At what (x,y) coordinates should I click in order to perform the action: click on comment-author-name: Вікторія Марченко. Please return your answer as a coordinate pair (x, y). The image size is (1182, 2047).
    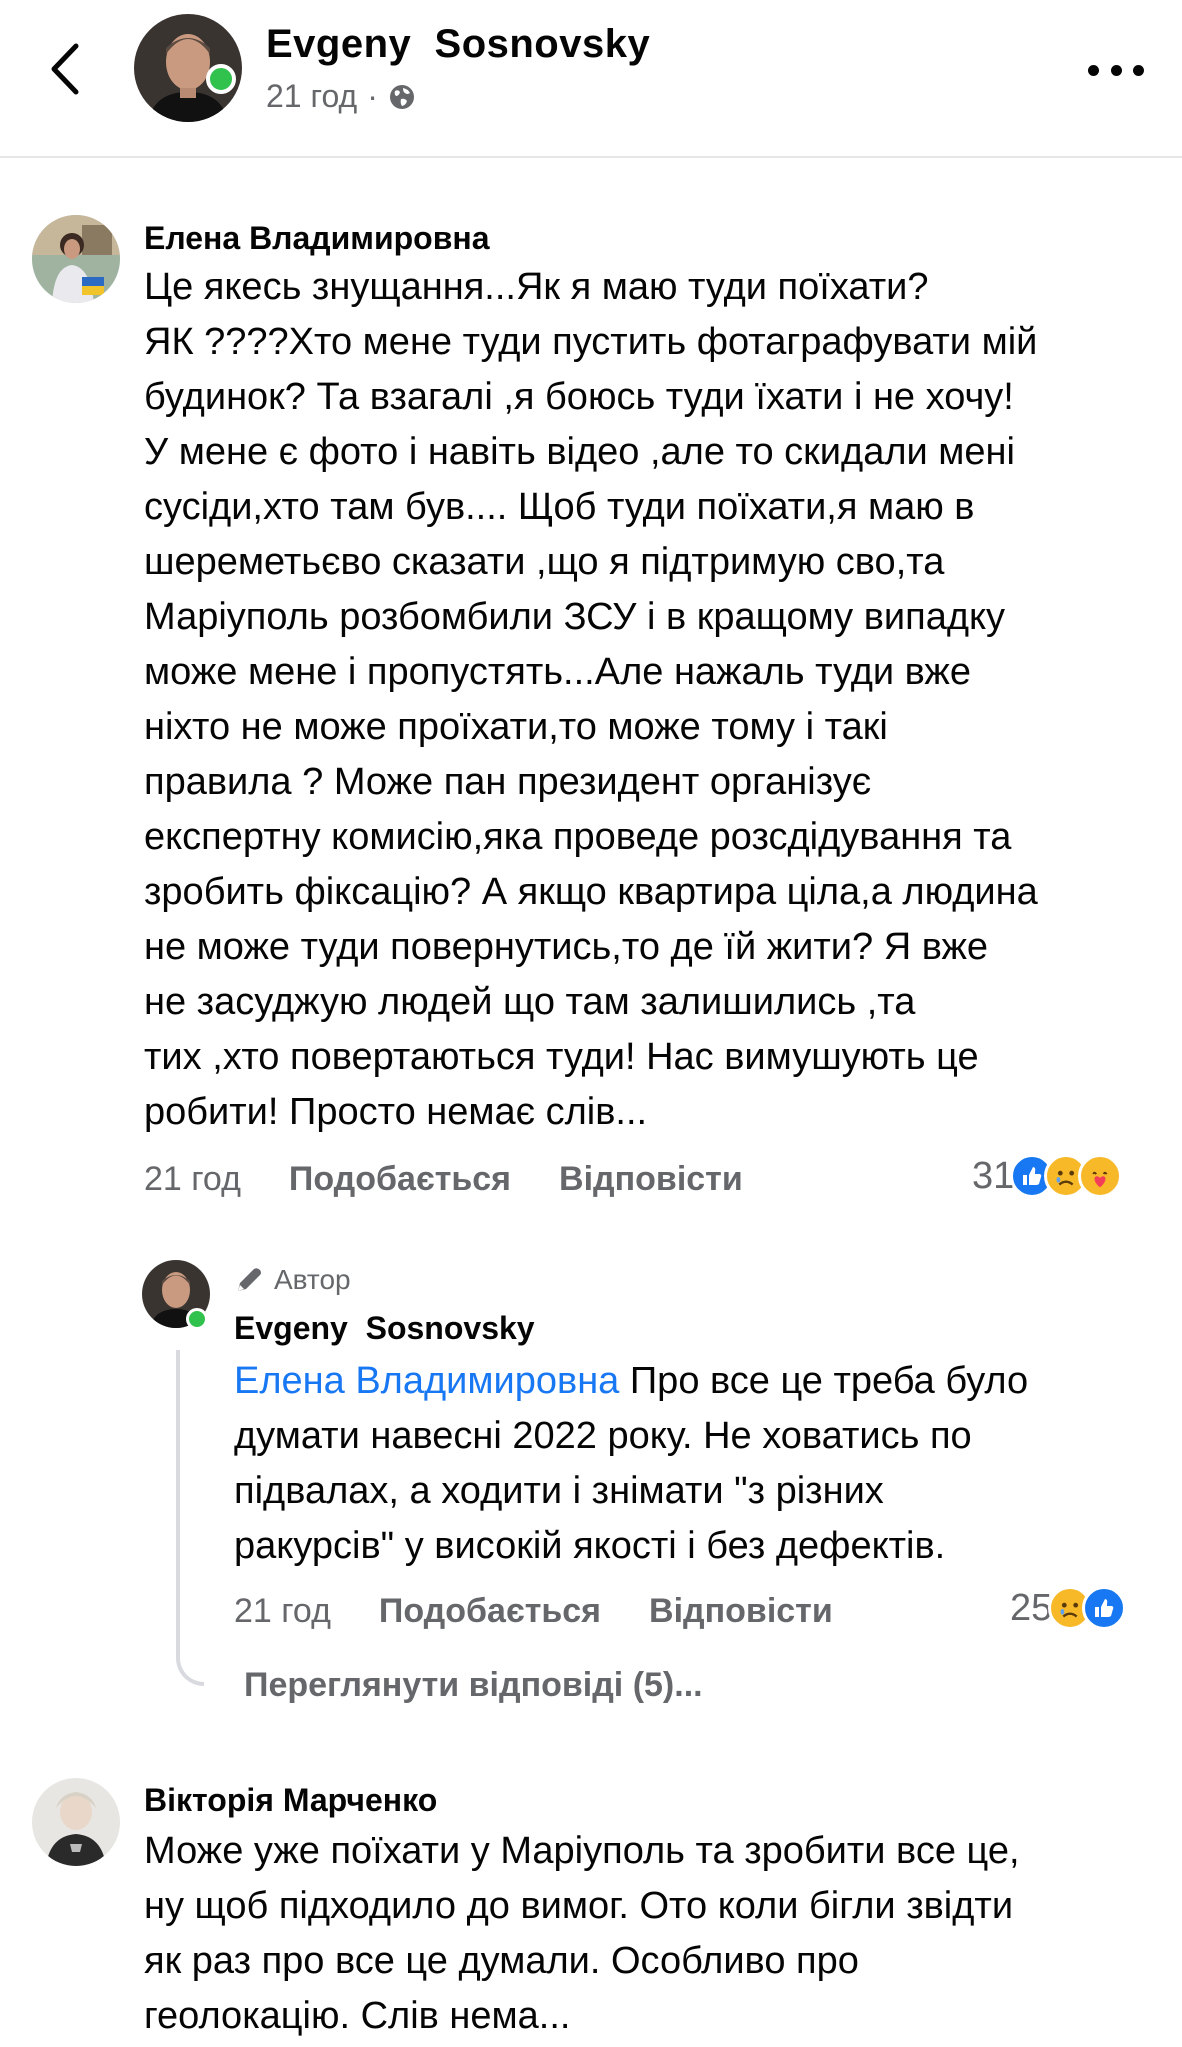
    Looking at the image, I should click on (290, 1800).